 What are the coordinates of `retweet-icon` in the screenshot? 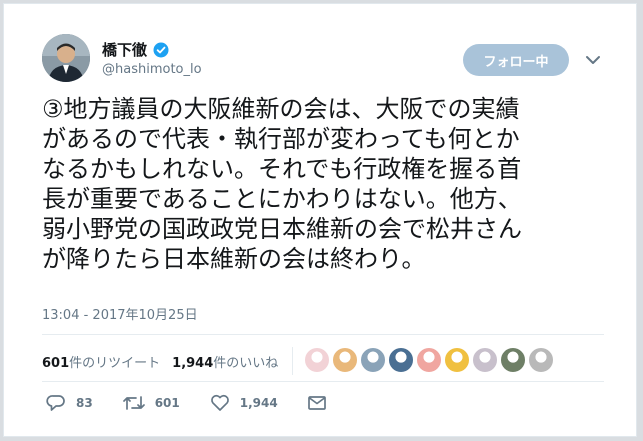 It's located at (133, 403).